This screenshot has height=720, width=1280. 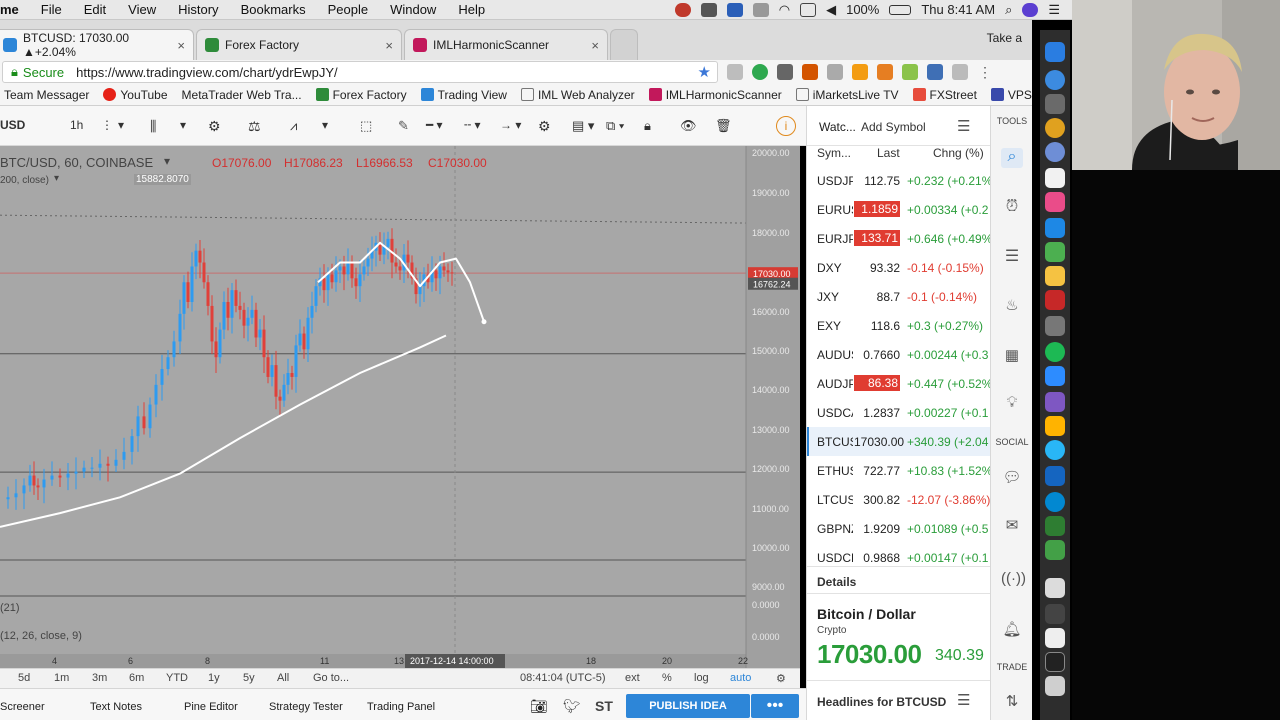 What do you see at coordinates (51, 9) in the screenshot?
I see `menu-file: File` at bounding box center [51, 9].